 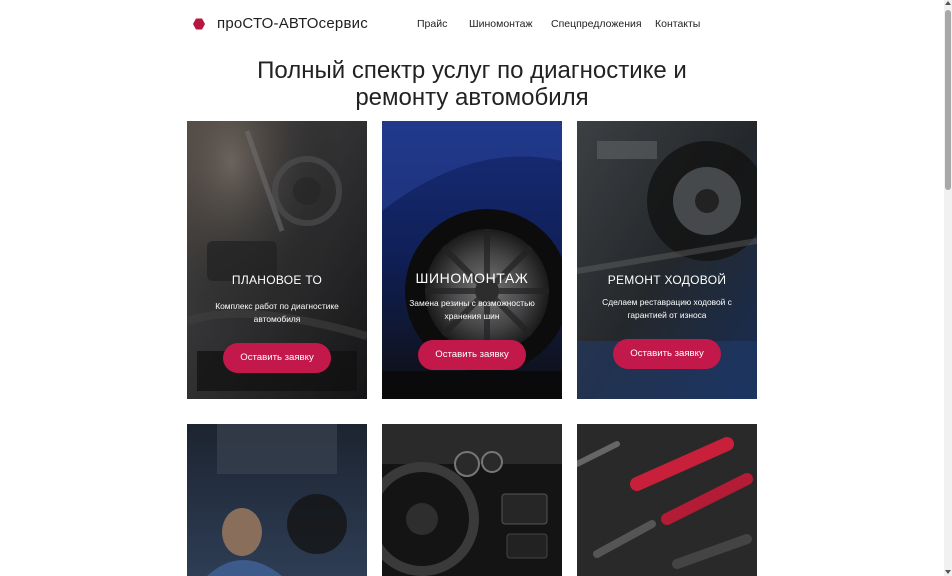 I want to click on scroll-down-arrow-icon, so click(x=948, y=572).